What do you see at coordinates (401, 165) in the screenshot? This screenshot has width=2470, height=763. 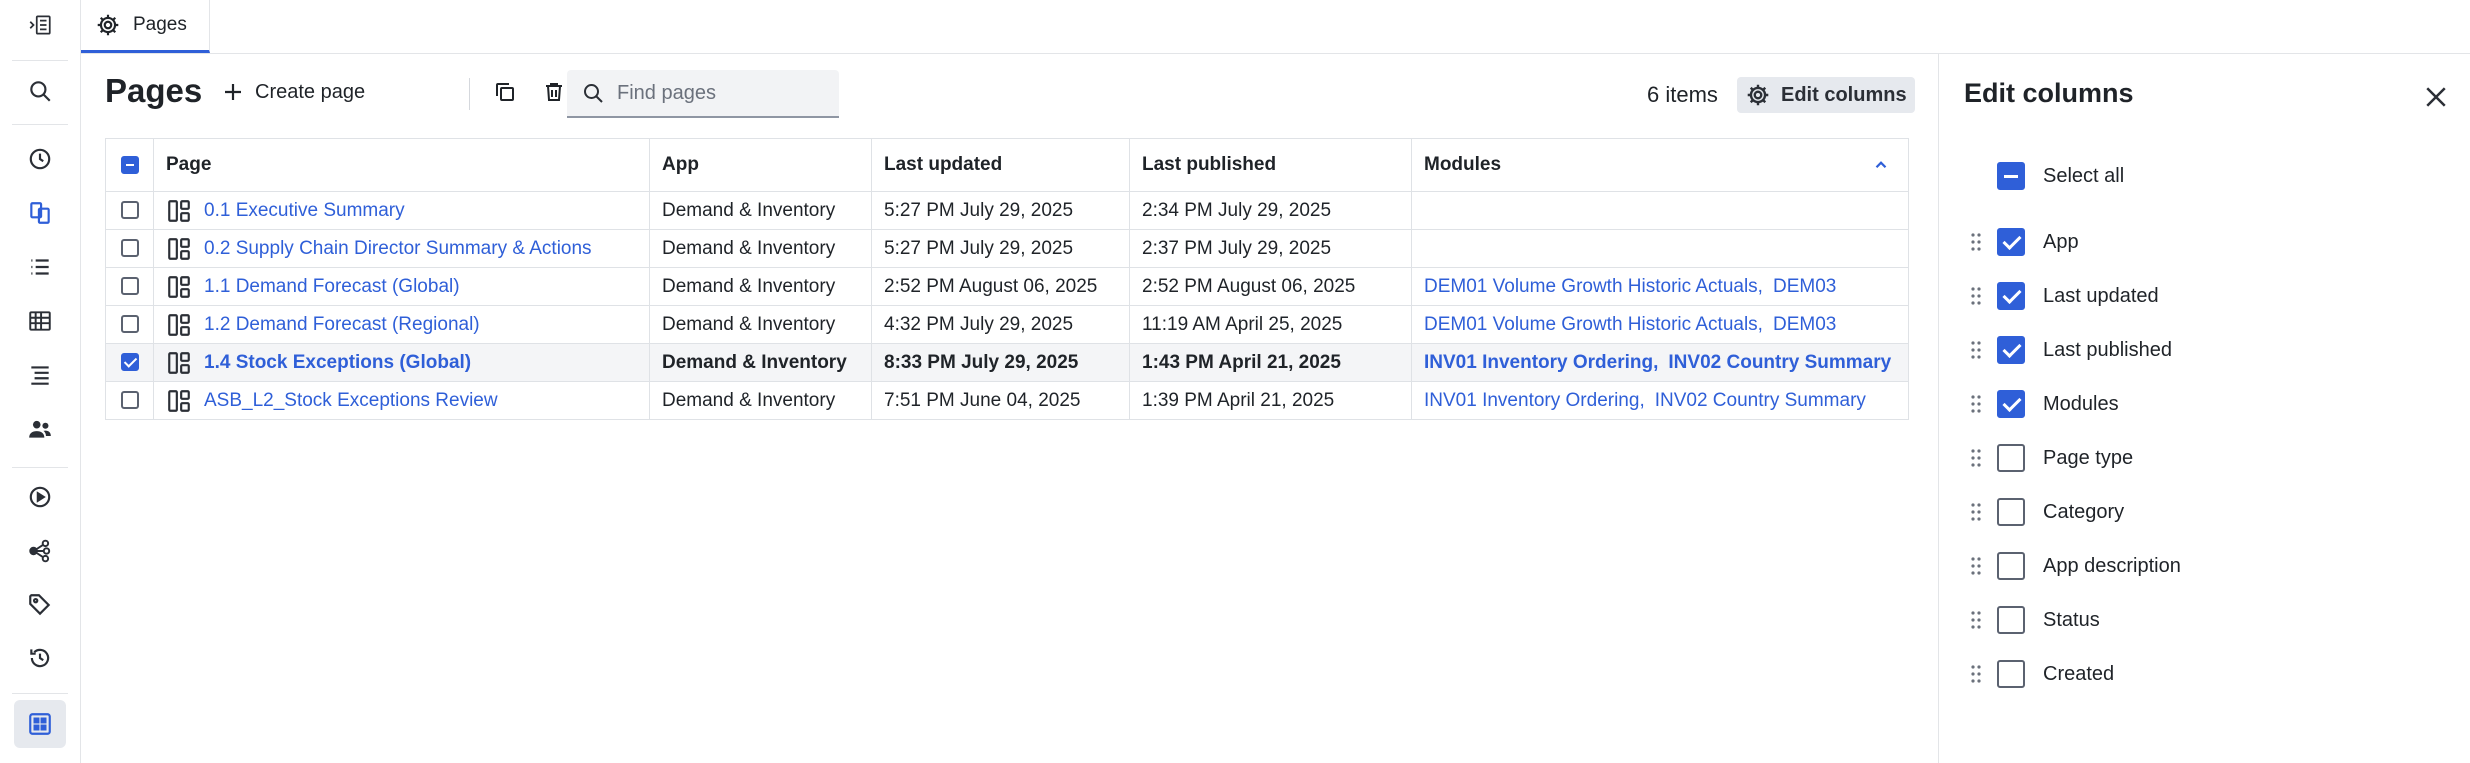 I see `column-header-page: Page` at bounding box center [401, 165].